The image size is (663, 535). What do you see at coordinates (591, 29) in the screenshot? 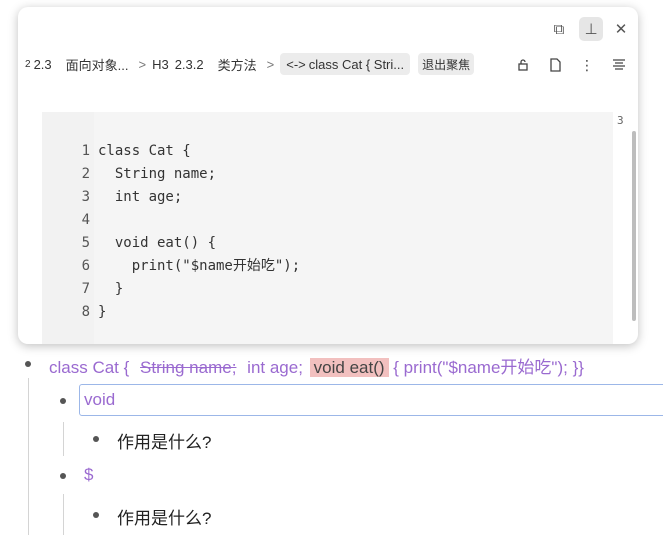
I see `pin-icon: ⊥` at bounding box center [591, 29].